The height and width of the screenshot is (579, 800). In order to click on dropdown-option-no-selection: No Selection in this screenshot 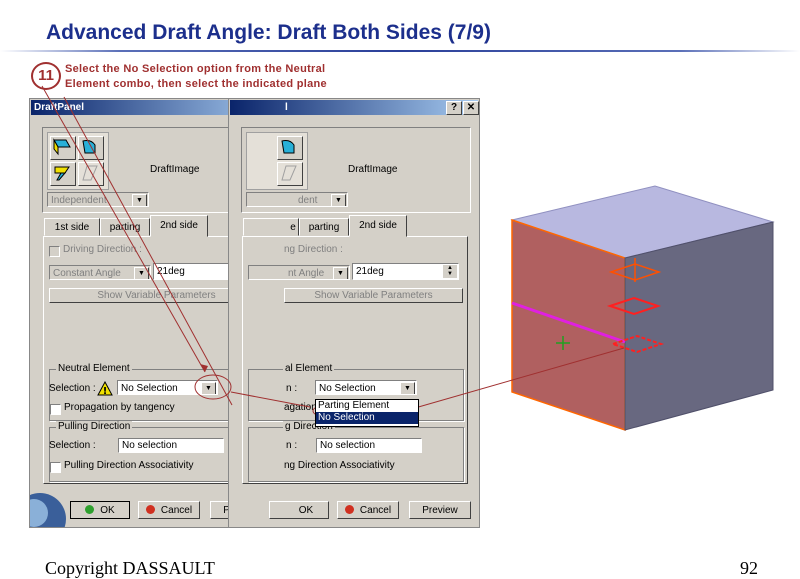, I will do `click(367, 418)`.